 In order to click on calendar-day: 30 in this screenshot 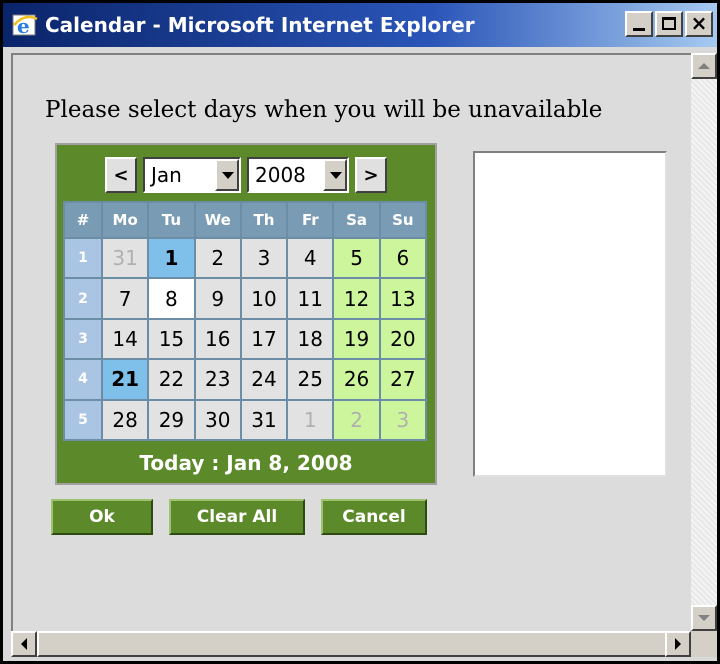, I will do `click(217, 419)`.